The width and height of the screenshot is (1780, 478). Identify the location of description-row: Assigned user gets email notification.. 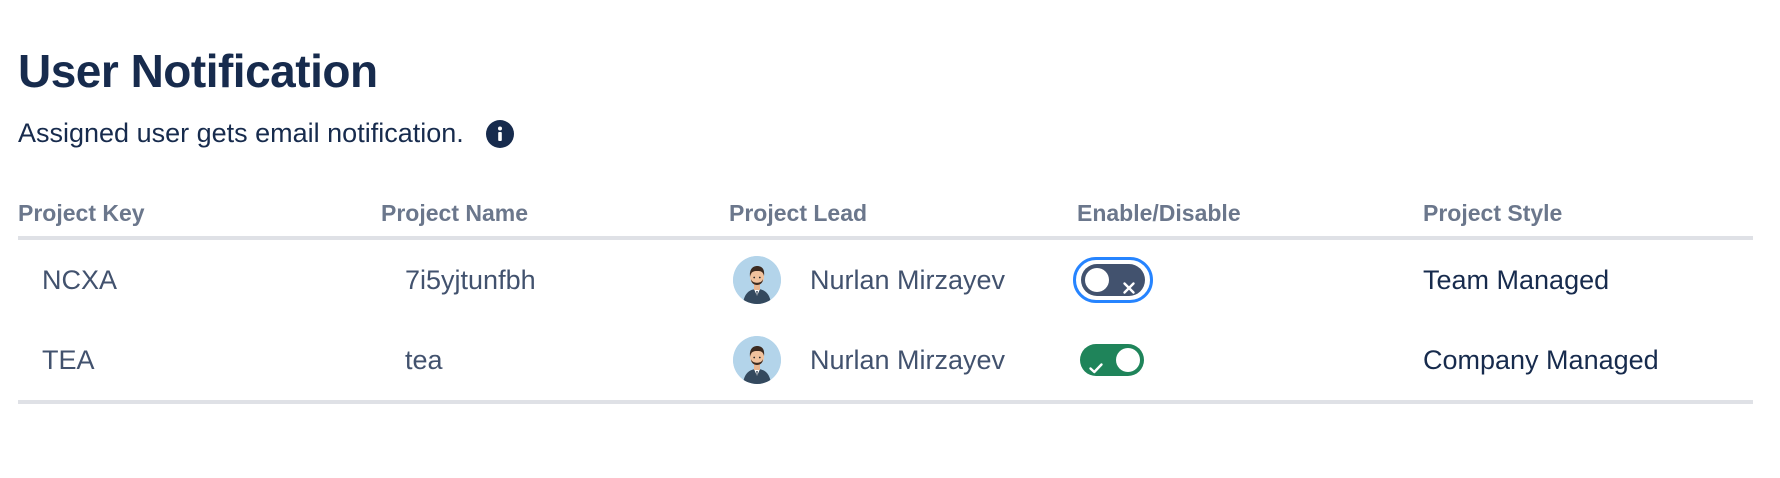
(266, 133).